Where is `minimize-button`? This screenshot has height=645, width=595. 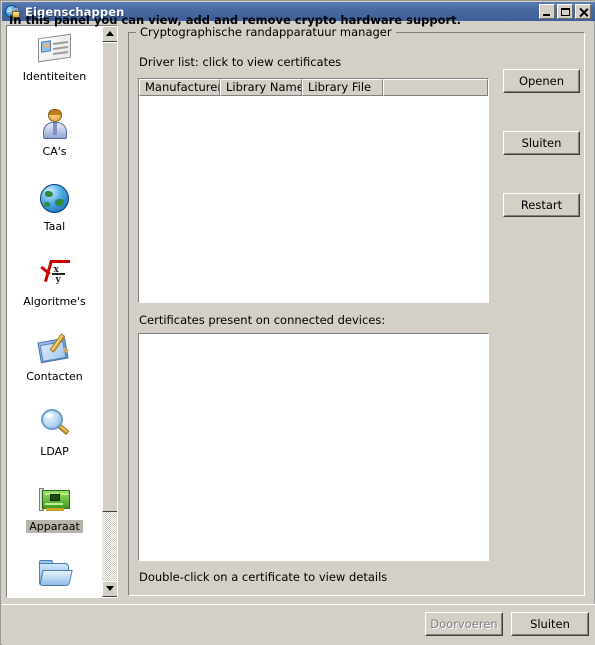
minimize-button is located at coordinates (547, 11).